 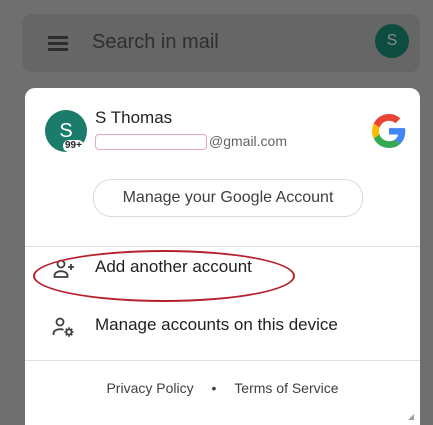 What do you see at coordinates (134, 117) in the screenshot?
I see `account-name: S Thomas` at bounding box center [134, 117].